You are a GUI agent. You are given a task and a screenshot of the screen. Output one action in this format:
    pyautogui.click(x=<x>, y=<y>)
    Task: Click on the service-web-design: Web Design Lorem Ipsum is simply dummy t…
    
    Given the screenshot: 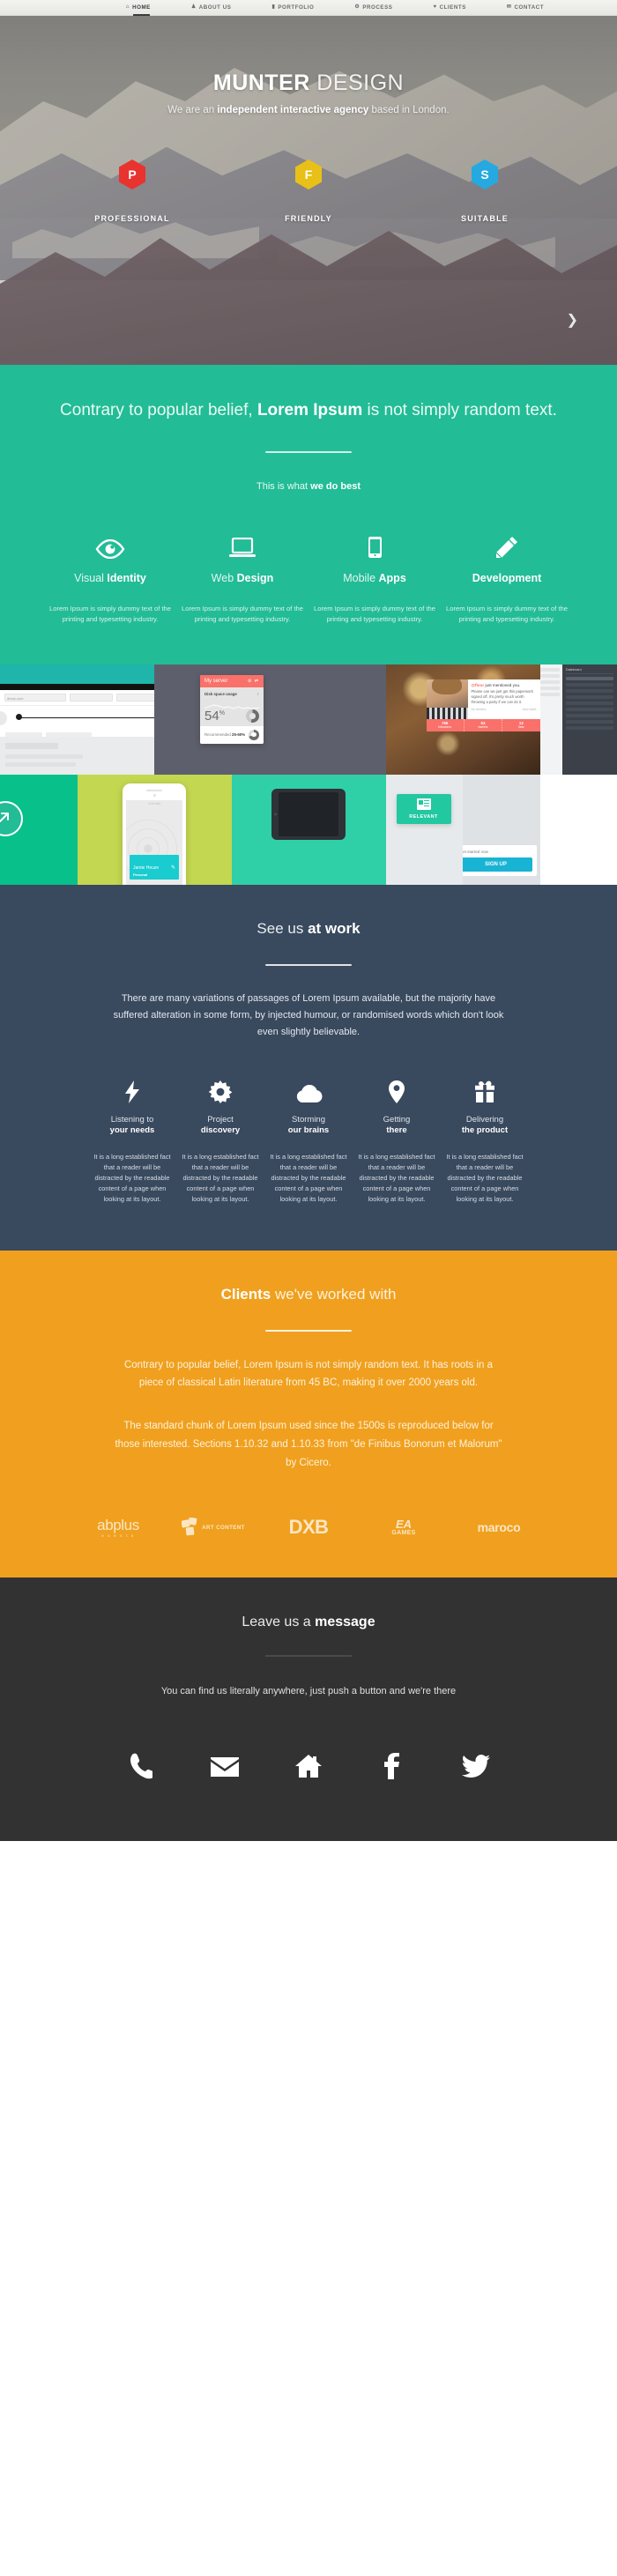 What is the action you would take?
    pyautogui.click(x=242, y=577)
    